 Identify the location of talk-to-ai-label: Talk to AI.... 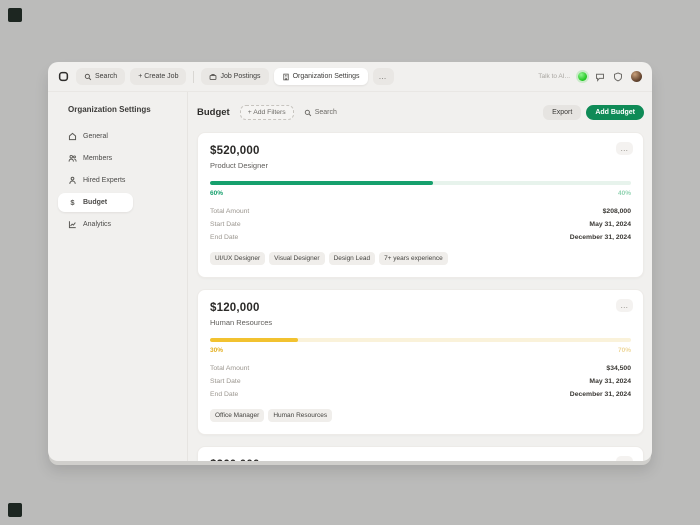
(554, 76).